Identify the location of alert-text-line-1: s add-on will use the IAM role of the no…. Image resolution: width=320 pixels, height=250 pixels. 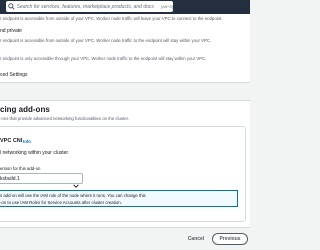
(73, 195).